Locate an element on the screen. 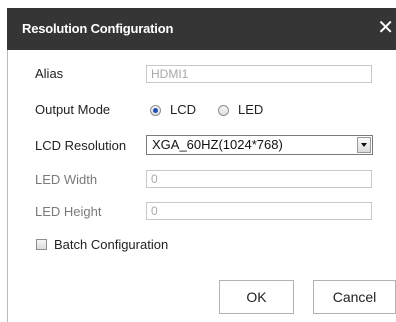 This screenshot has width=396, height=322. lcd-resolution-value: XGA_60HZ(1024*768) is located at coordinates (217, 144).